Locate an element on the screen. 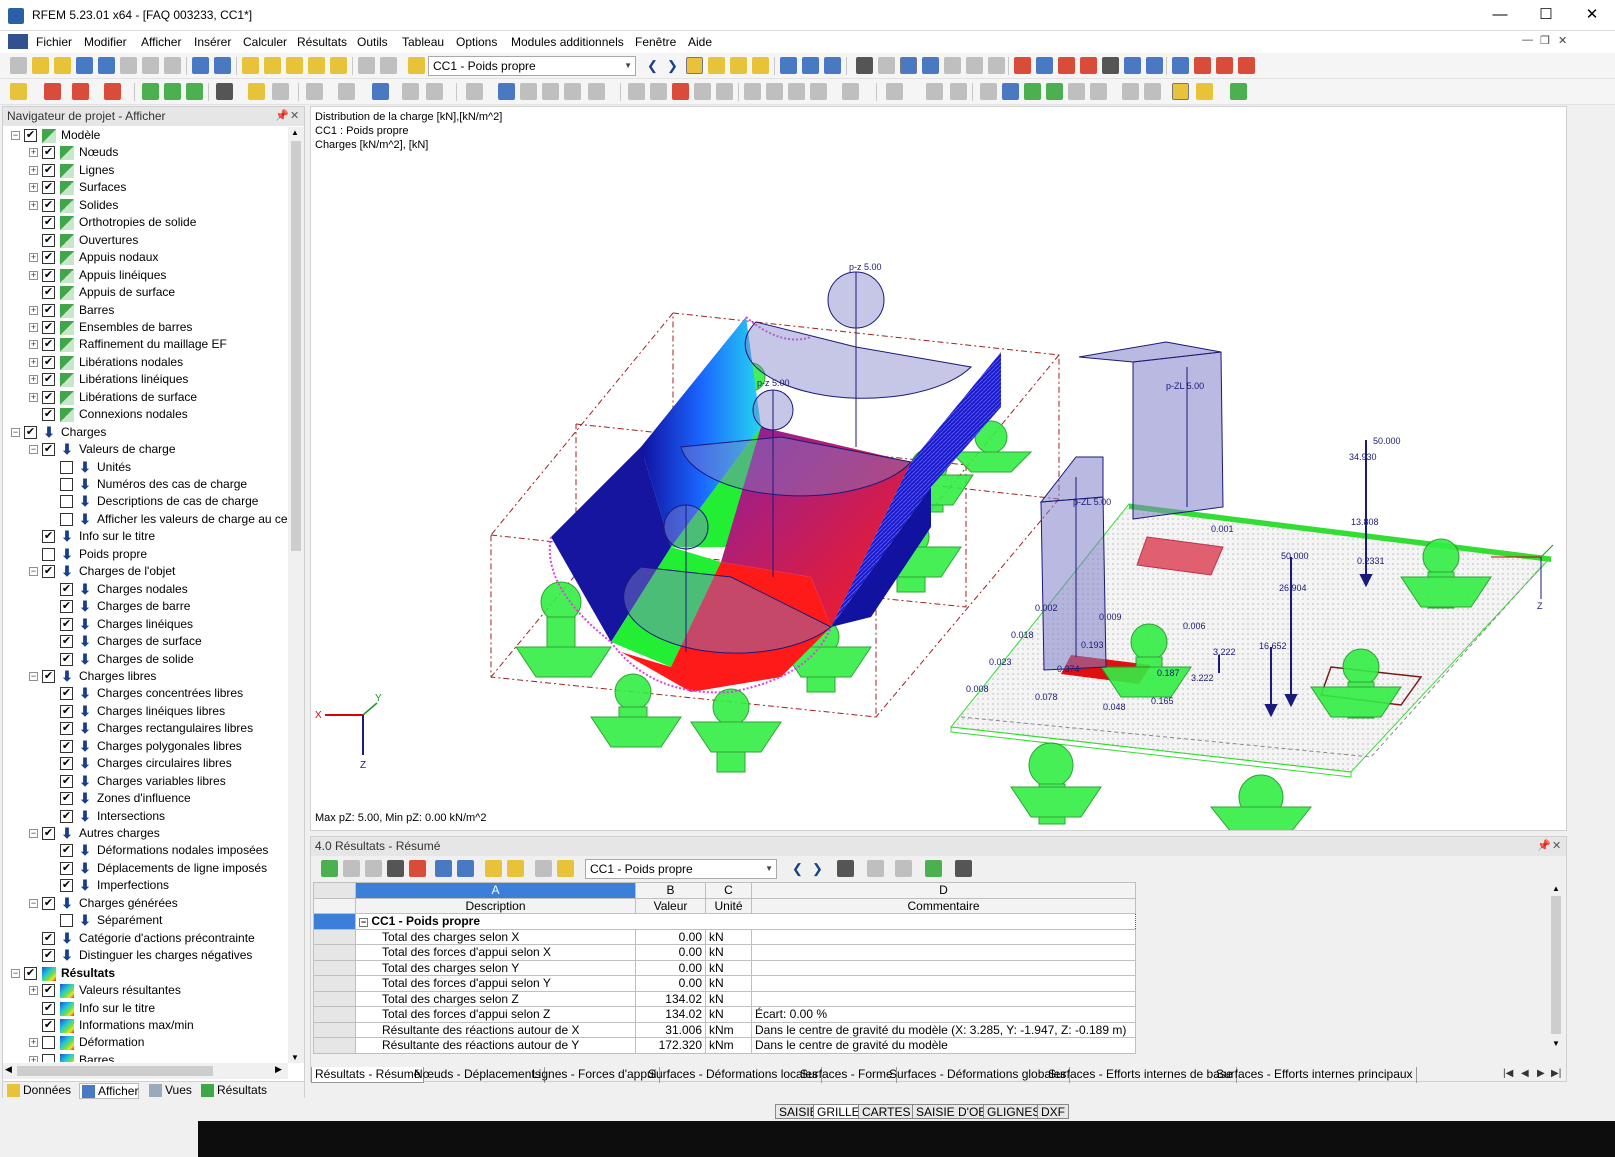 Image resolution: width=1615 pixels, height=1157 pixels. guideline-icon is located at coordinates (280, 91).